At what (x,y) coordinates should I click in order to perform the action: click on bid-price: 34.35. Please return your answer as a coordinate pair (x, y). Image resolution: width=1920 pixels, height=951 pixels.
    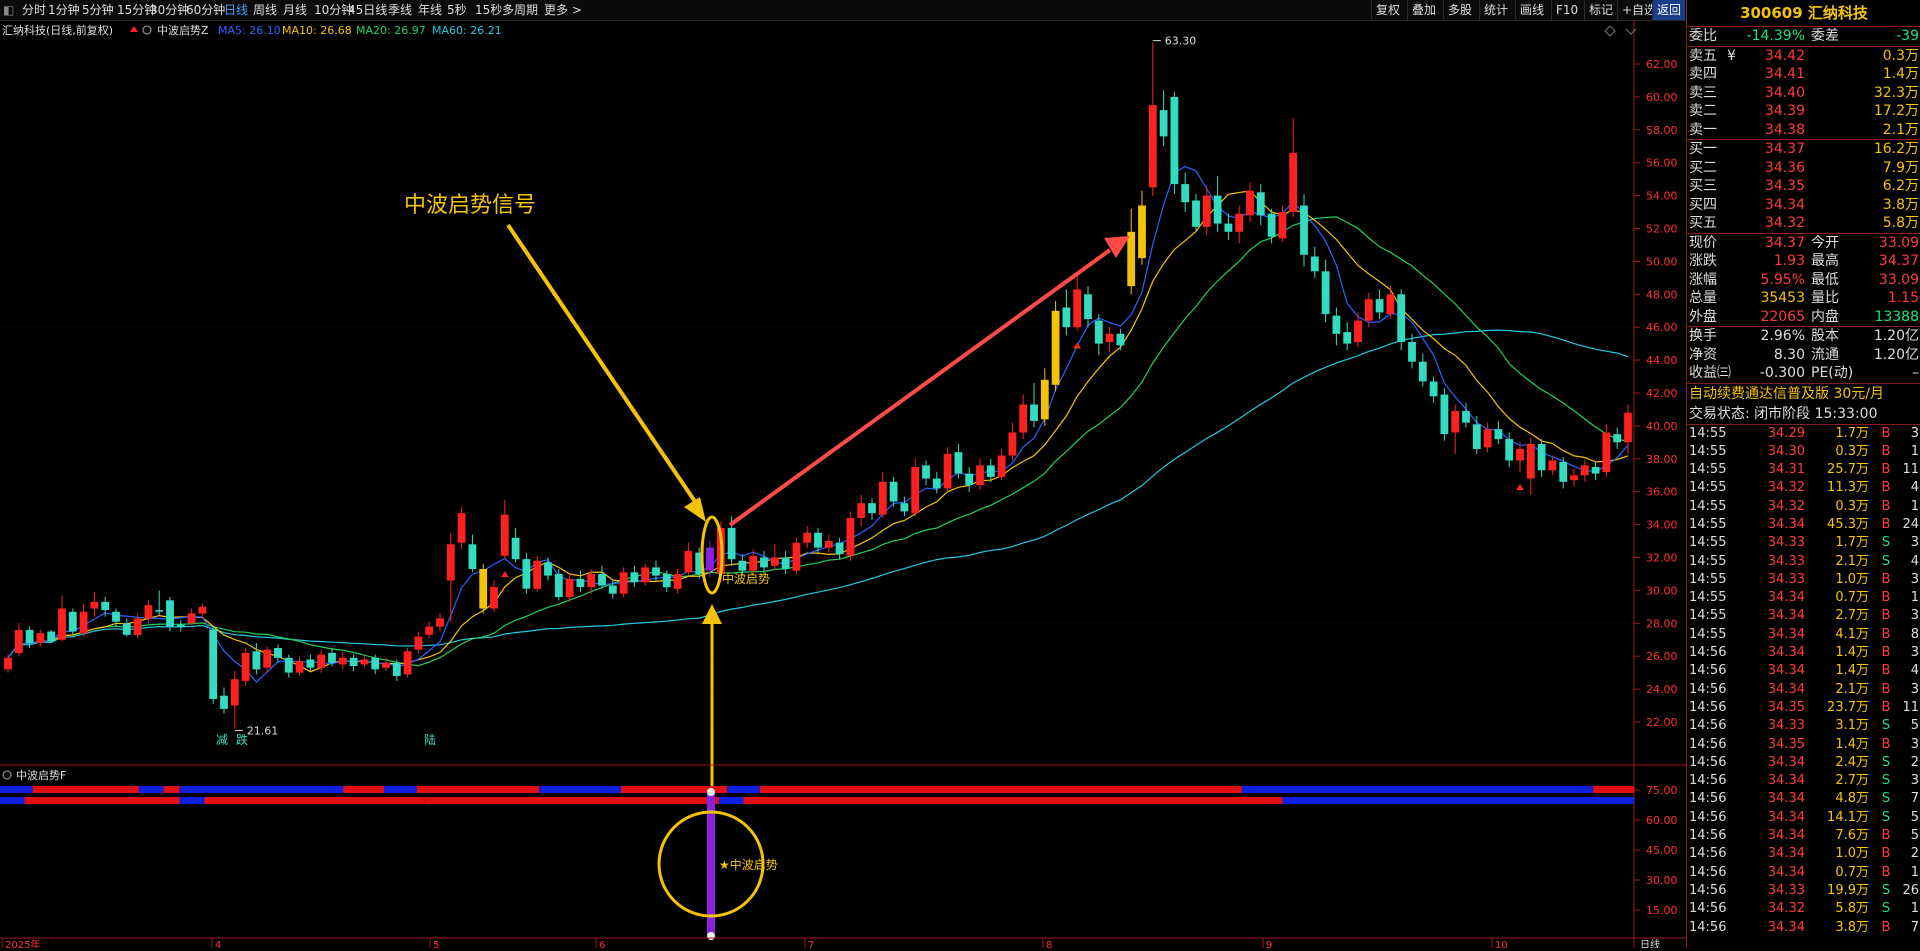
    Looking at the image, I should click on (1784, 186).